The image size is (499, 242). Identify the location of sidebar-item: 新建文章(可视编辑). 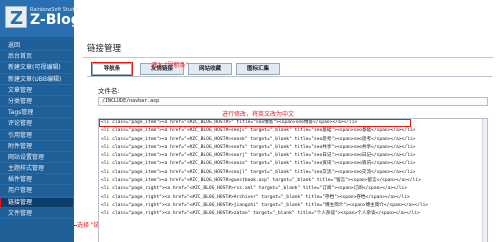
(37, 68).